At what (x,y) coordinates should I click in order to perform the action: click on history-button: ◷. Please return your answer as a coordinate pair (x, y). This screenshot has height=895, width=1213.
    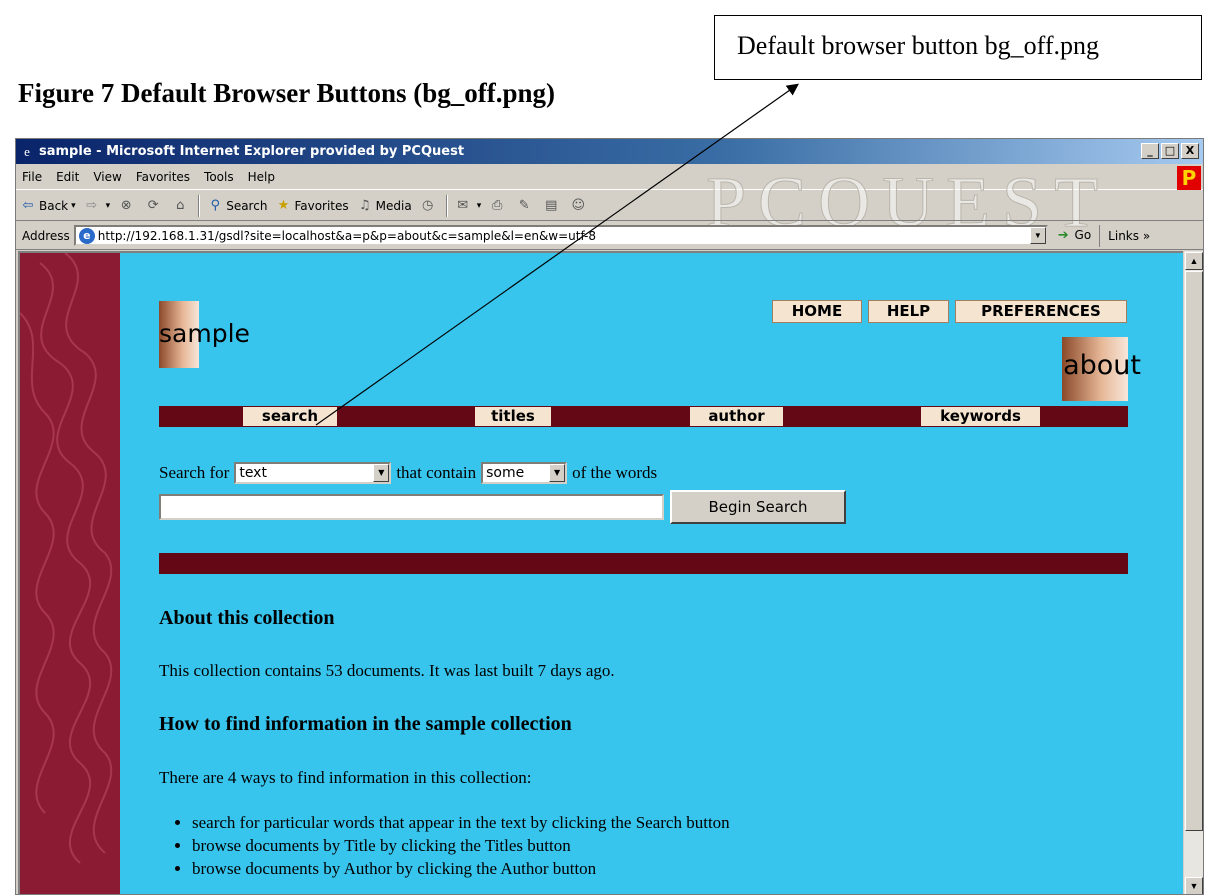
    Looking at the image, I should click on (429, 206).